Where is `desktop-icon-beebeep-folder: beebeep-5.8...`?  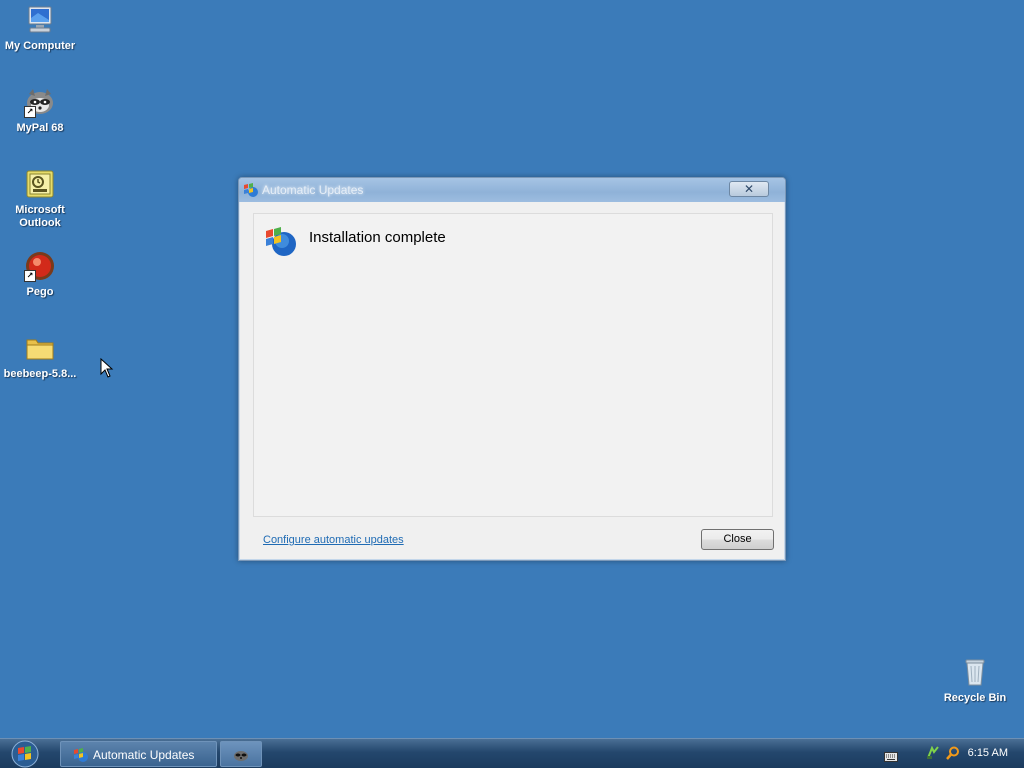
desktop-icon-beebeep-folder: beebeep-5.8... is located at coordinates (40, 356).